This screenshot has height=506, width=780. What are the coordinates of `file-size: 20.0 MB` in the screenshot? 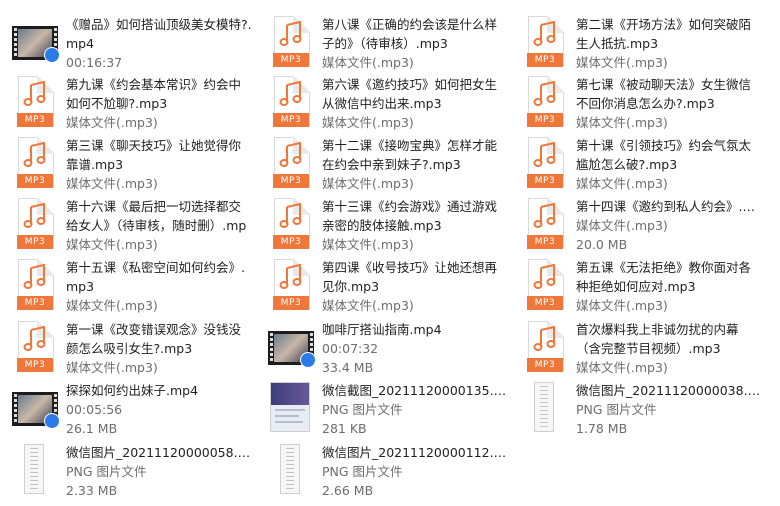 It's located at (602, 244).